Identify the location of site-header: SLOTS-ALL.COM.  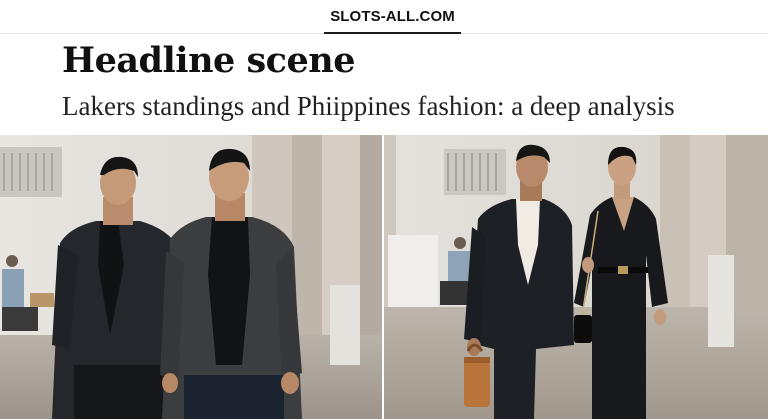
(384, 17).